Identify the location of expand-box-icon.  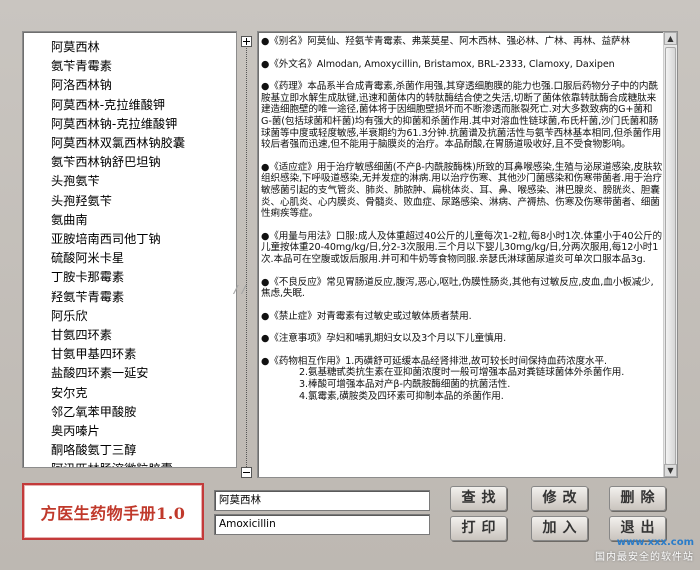
(246, 41).